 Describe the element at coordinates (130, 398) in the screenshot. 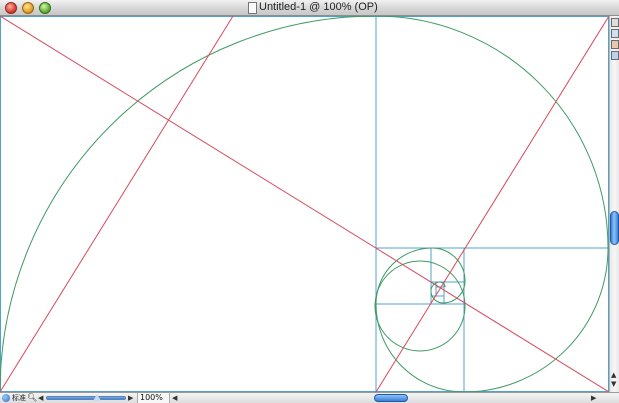

I see `zoom-in-arrow: ▶` at that location.